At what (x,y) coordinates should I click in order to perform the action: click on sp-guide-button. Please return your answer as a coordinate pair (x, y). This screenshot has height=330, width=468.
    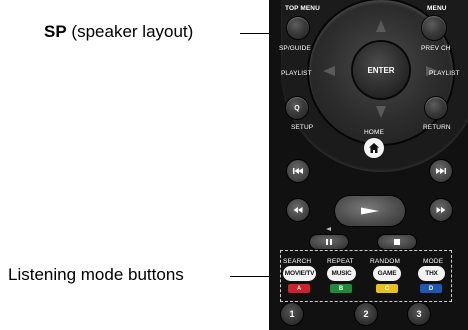
    Looking at the image, I should click on (298, 28).